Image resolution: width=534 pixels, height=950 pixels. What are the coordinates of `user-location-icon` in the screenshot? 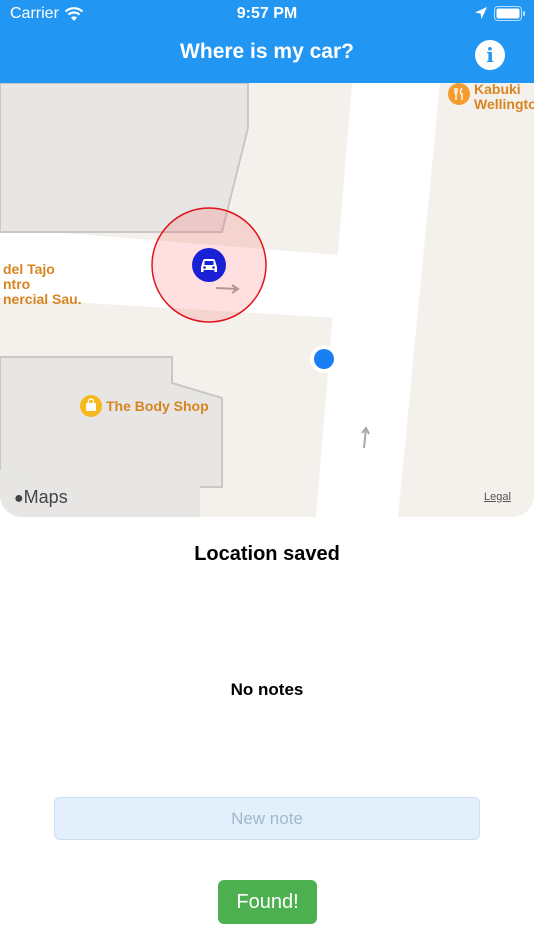 It's located at (324, 359).